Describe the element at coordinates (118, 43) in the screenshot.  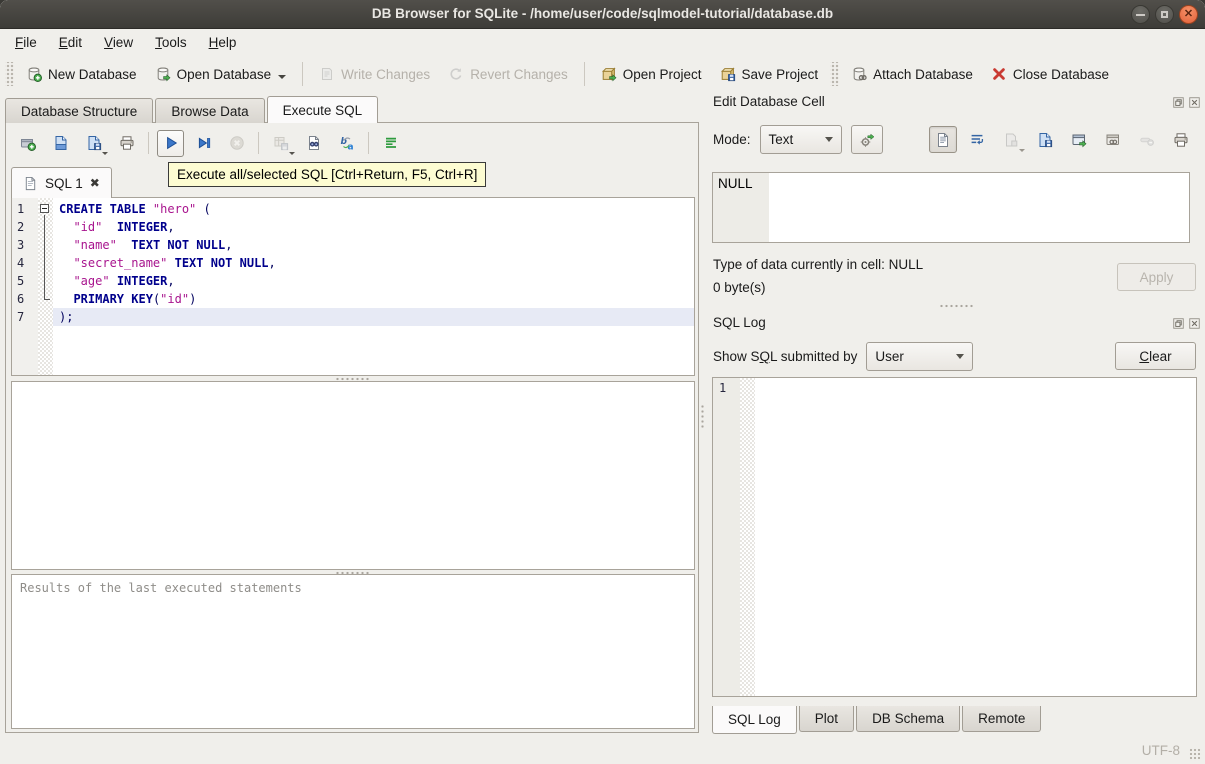
I see `menu-view: View` at that location.